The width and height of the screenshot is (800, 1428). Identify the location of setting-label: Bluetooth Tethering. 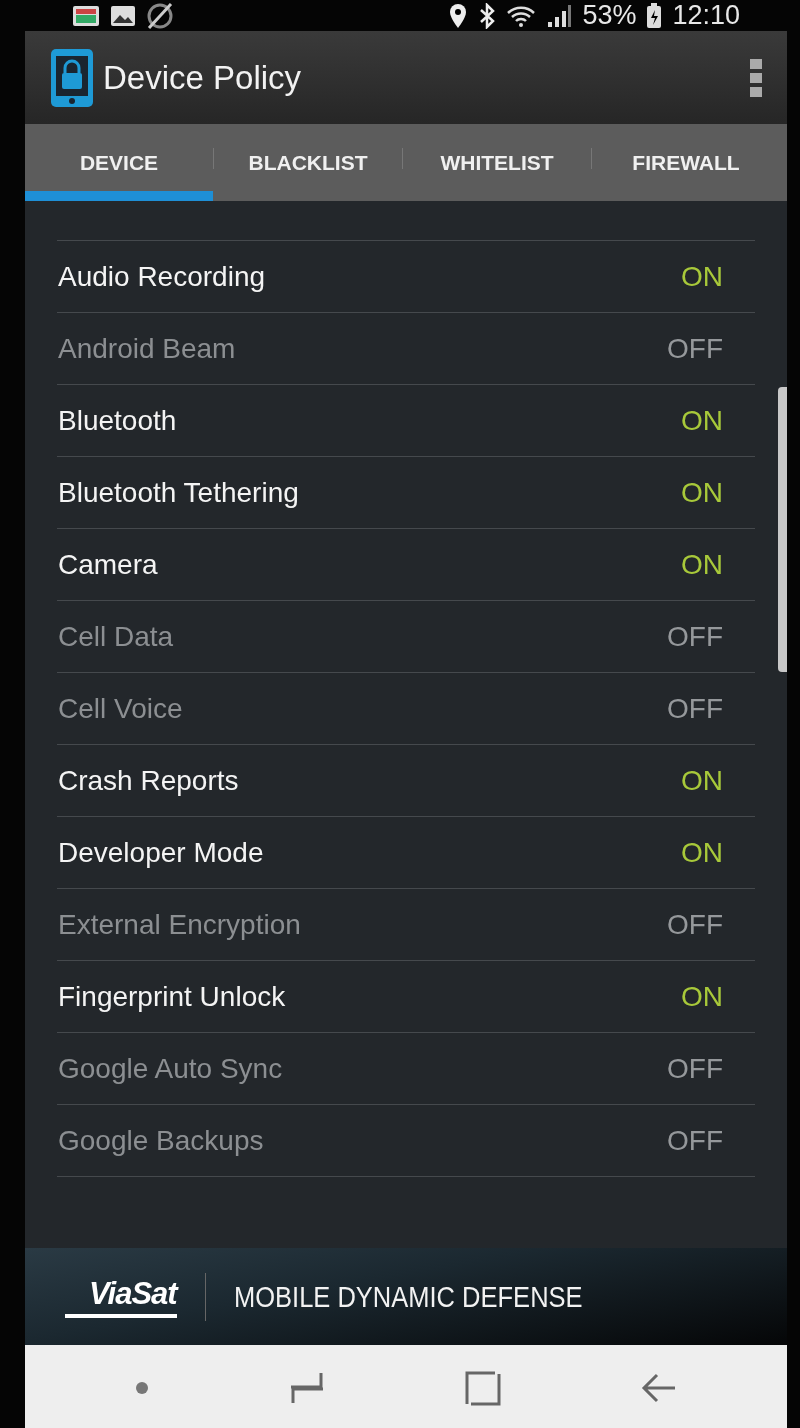
(178, 492).